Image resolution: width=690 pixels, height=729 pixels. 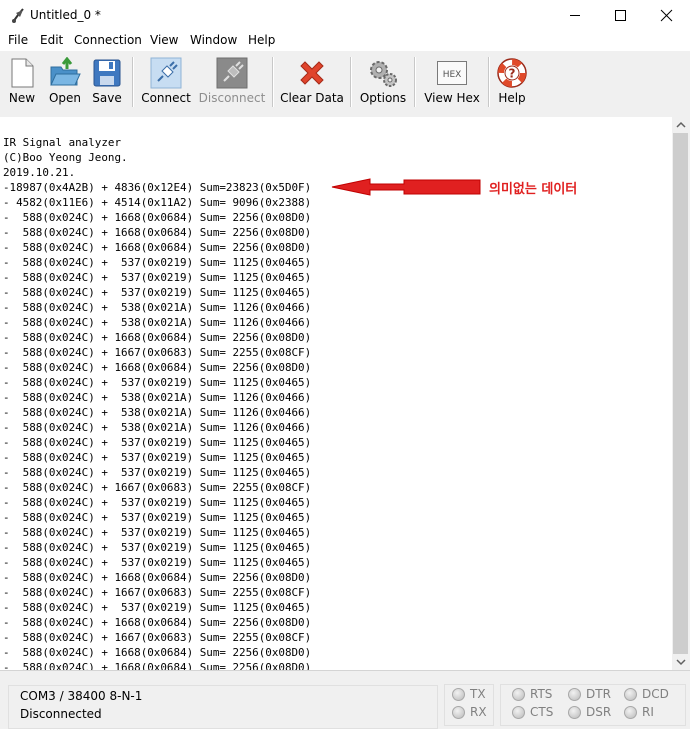 What do you see at coordinates (383, 74) in the screenshot?
I see `gears-icon` at bounding box center [383, 74].